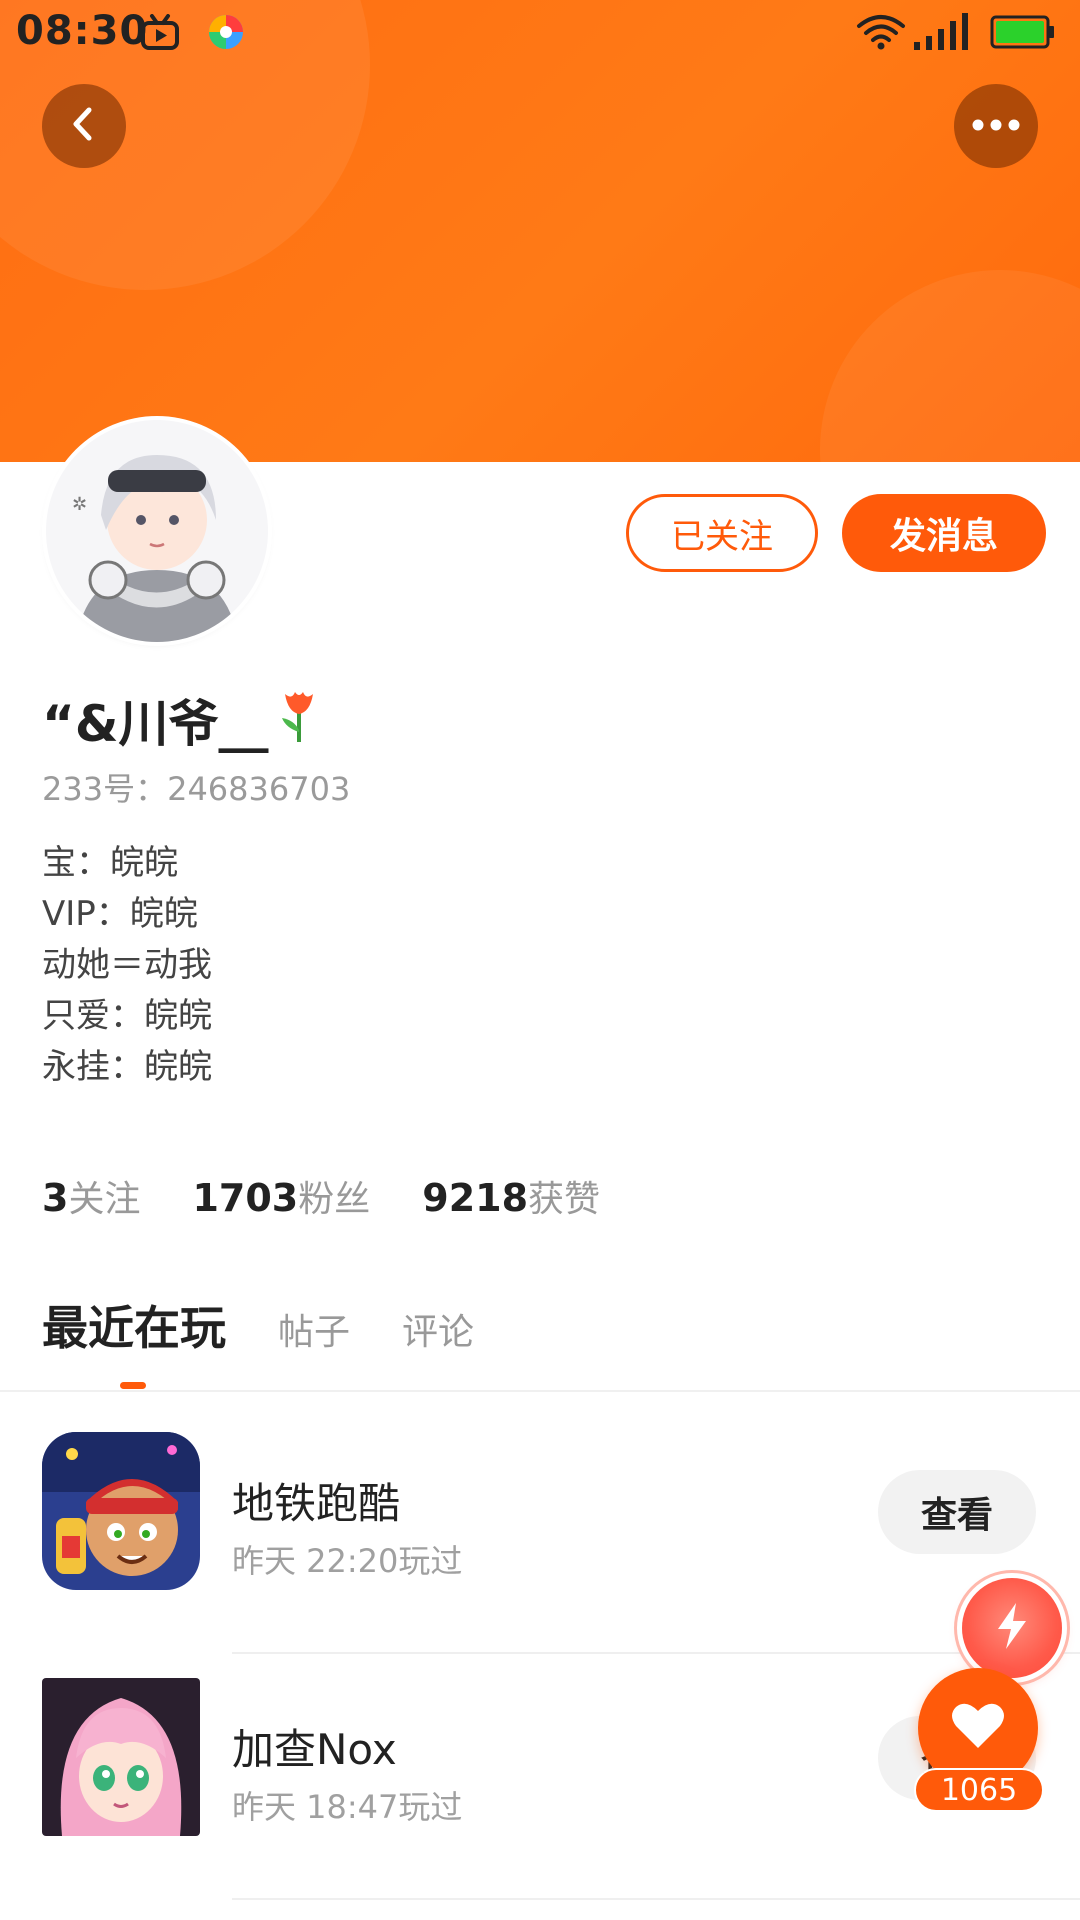  What do you see at coordinates (127, 1016) in the screenshot?
I see `bio-line: 只爱：皖皖` at bounding box center [127, 1016].